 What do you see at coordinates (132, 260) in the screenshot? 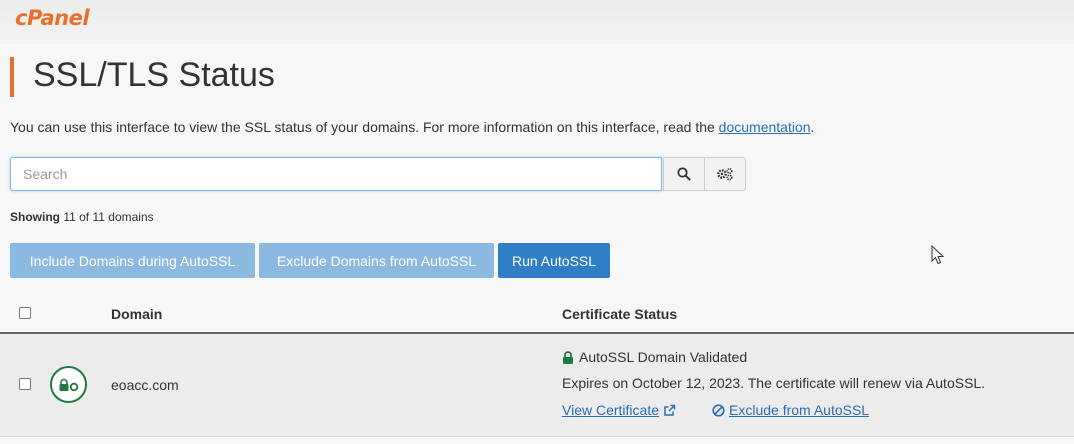
I see `include-domains-button: Include Domains during AutoSSL` at bounding box center [132, 260].